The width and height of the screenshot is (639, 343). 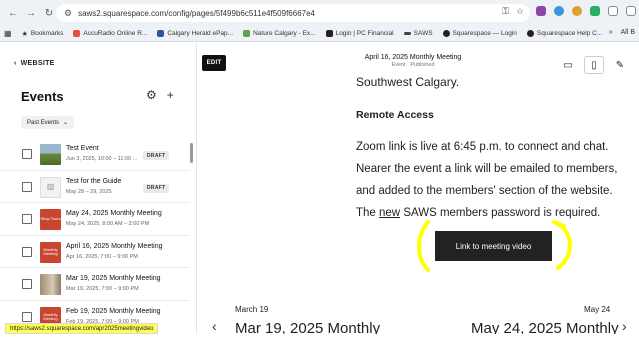 I want to click on prev-arrow-icon: ‹, so click(x=214, y=326).